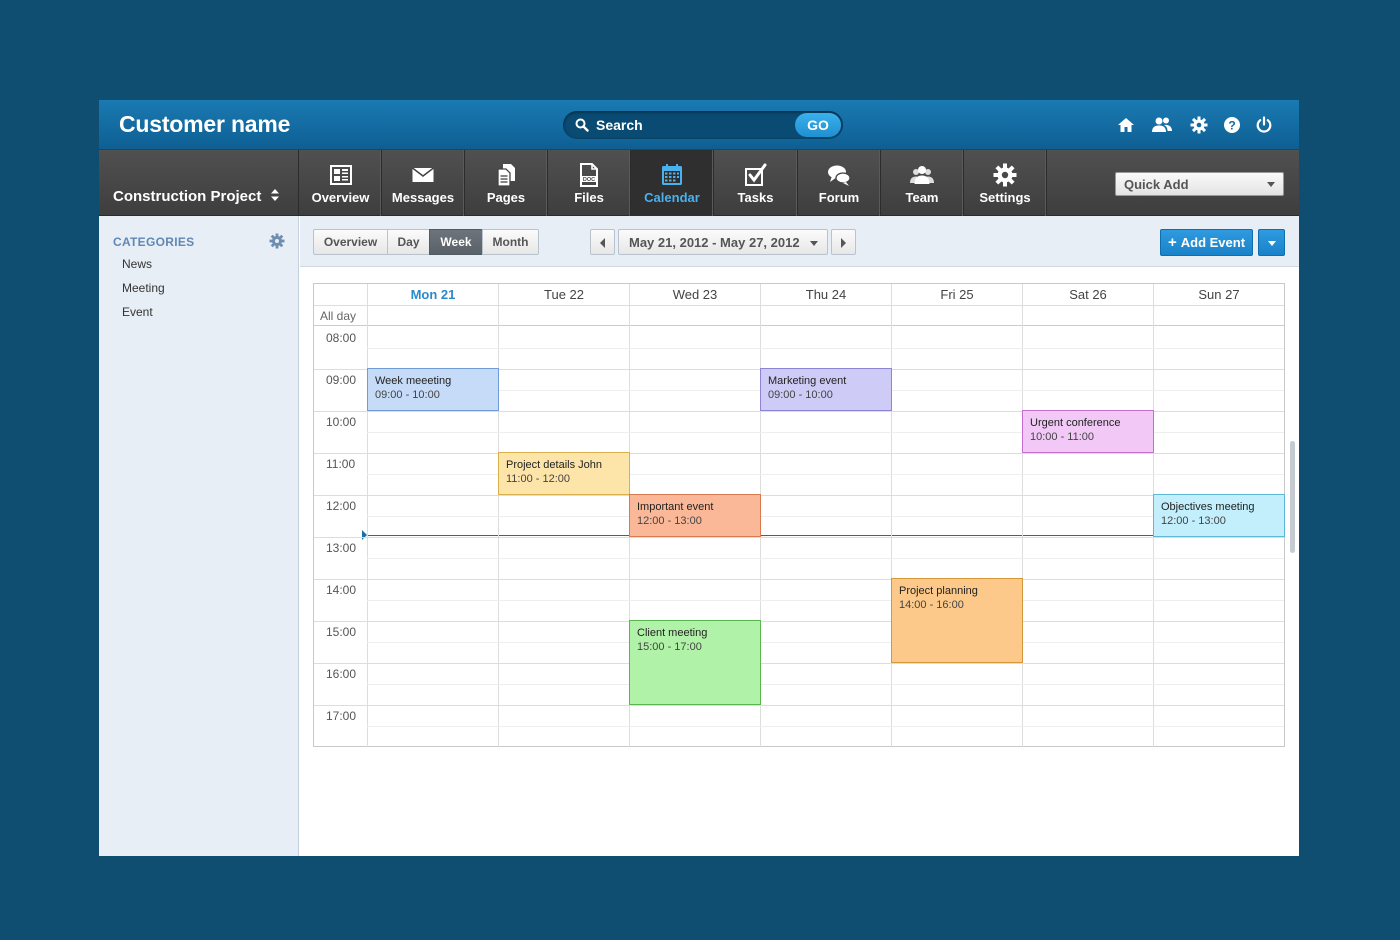 The width and height of the screenshot is (1400, 940). I want to click on add-event-menu-button, so click(1271, 242).